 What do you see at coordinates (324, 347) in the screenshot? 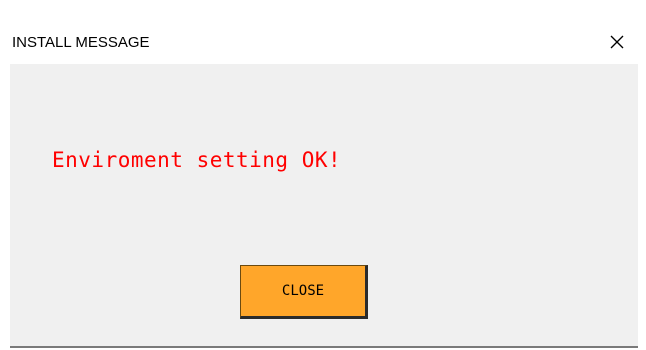
I see `window-bottom-border` at bounding box center [324, 347].